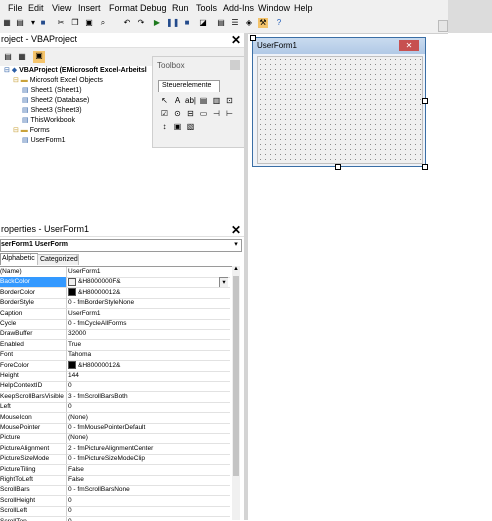  Describe the element at coordinates (121, 245) in the screenshot. I see `object-selector: serForm1 UserForm ▾` at that location.